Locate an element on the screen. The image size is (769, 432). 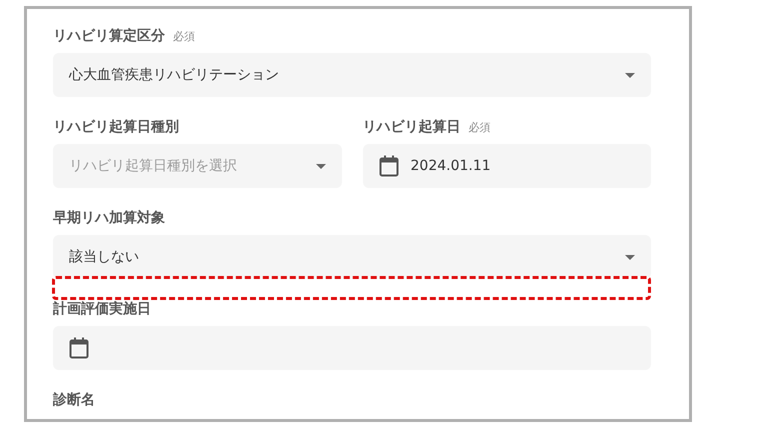
field-label: リハビリ算定区分 is located at coordinates (109, 36).